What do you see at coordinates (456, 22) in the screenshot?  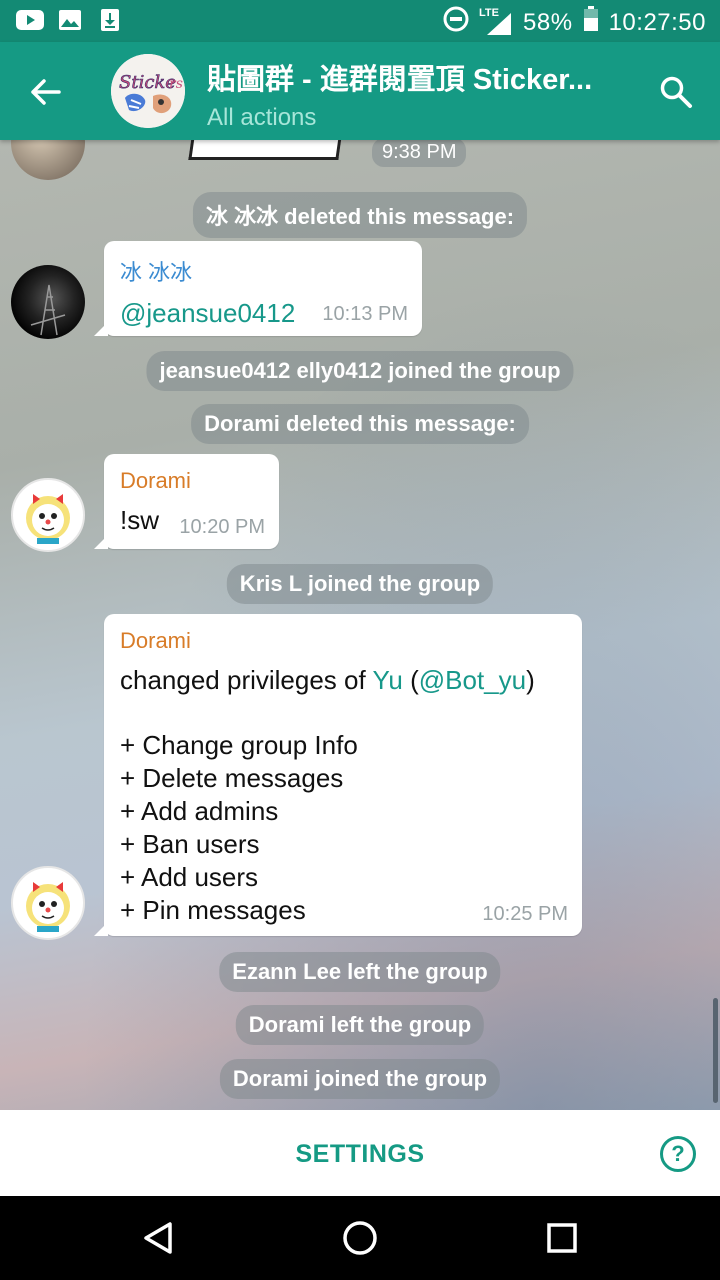 I see `dnd-icon` at bounding box center [456, 22].